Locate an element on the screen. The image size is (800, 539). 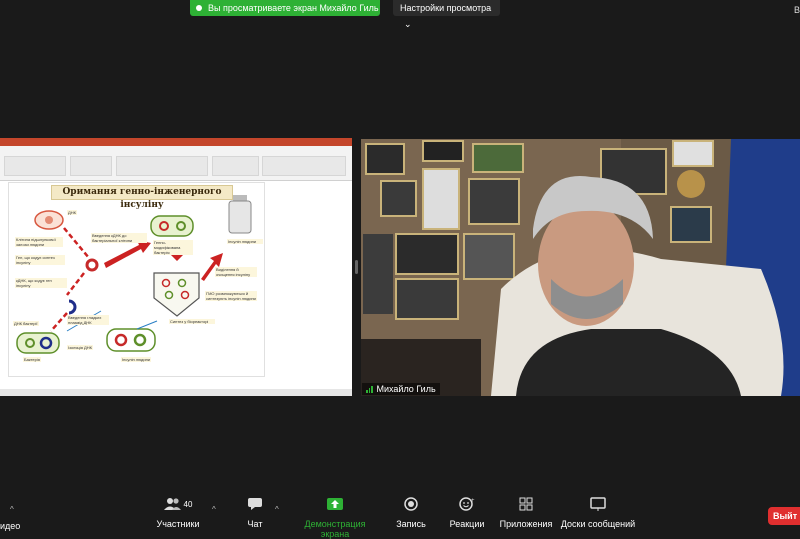
record-button: Запись is located at coordinates (411, 510).